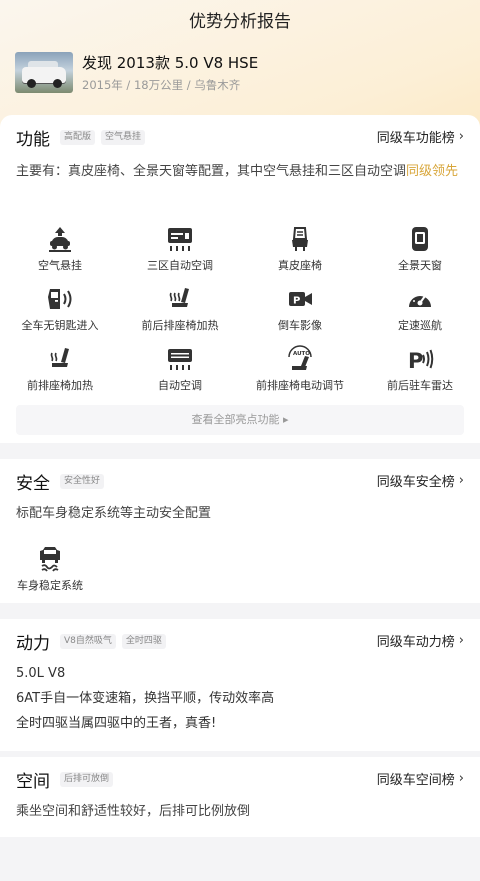  What do you see at coordinates (136, 74) in the screenshot?
I see `car-summary: 发现 2013款 5.0 V8 HSE 2015年 / 18万公里 / 乌鲁木齐` at bounding box center [136, 74].